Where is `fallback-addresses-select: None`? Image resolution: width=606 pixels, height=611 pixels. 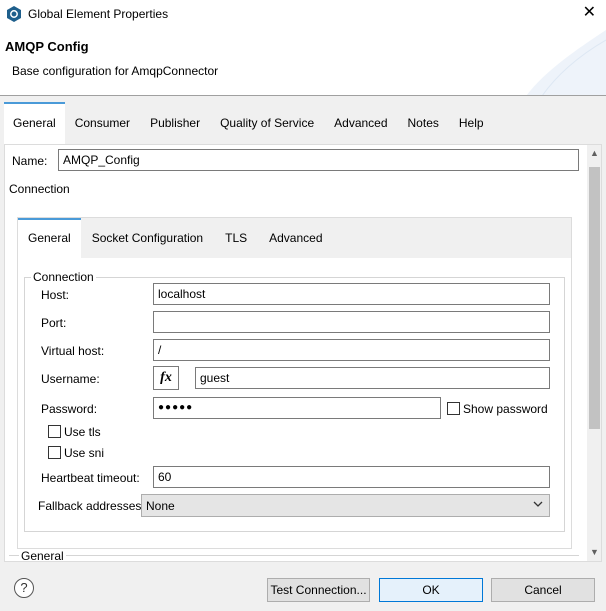 fallback-addresses-select: None is located at coordinates (345, 505).